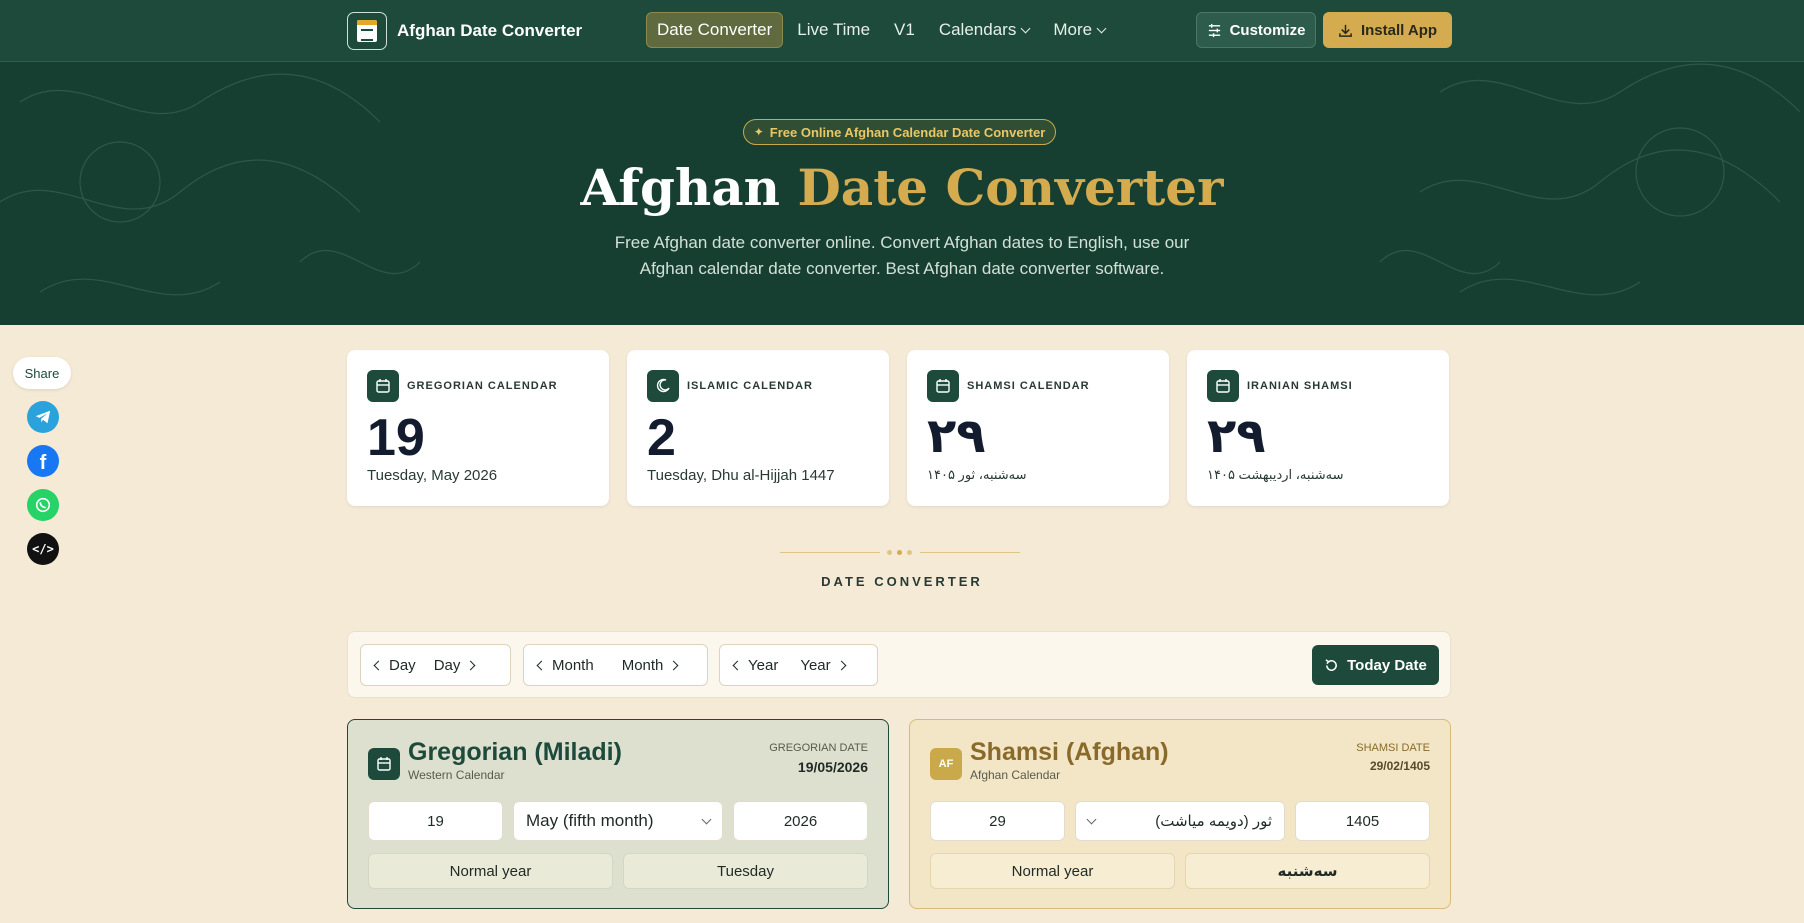 This screenshot has height=923, width=1804. I want to click on hero-title-main: Afghan, so click(680, 187).